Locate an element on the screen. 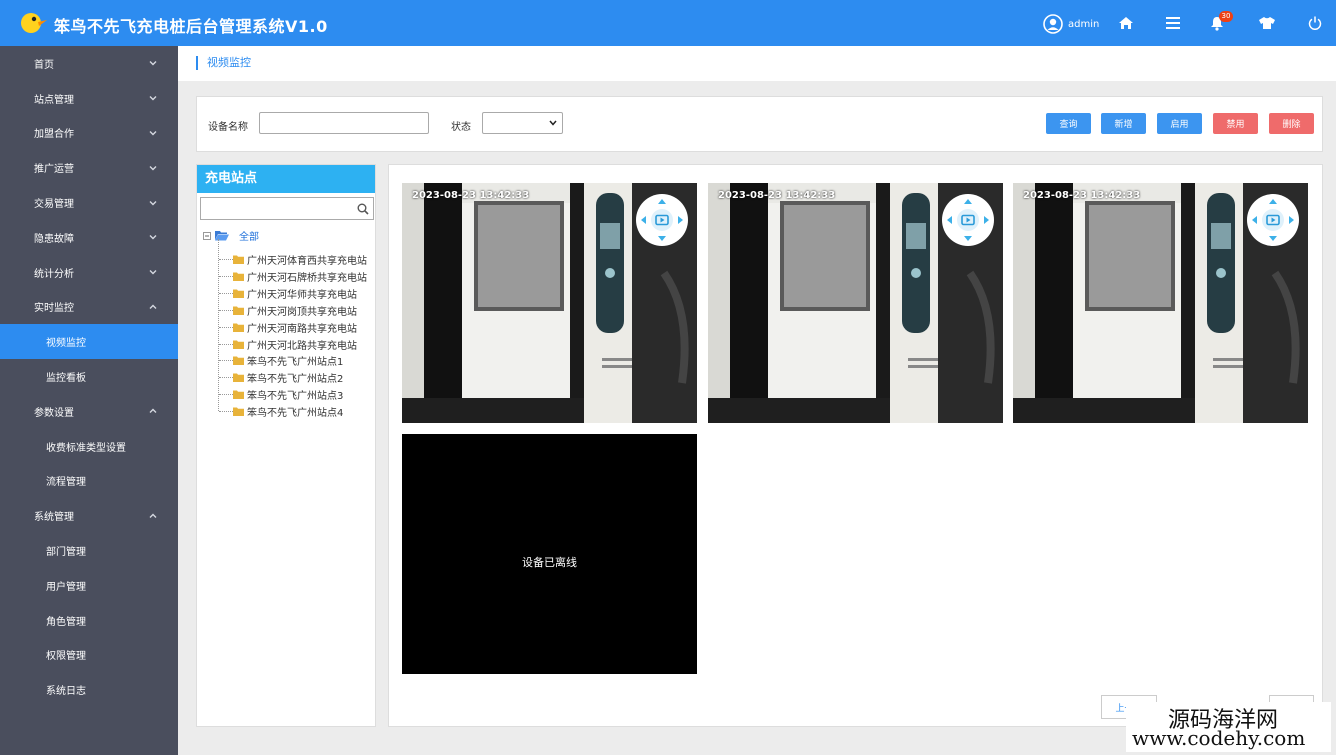 This screenshot has width=1336, height=755. tree-search-input is located at coordinates (287, 208).